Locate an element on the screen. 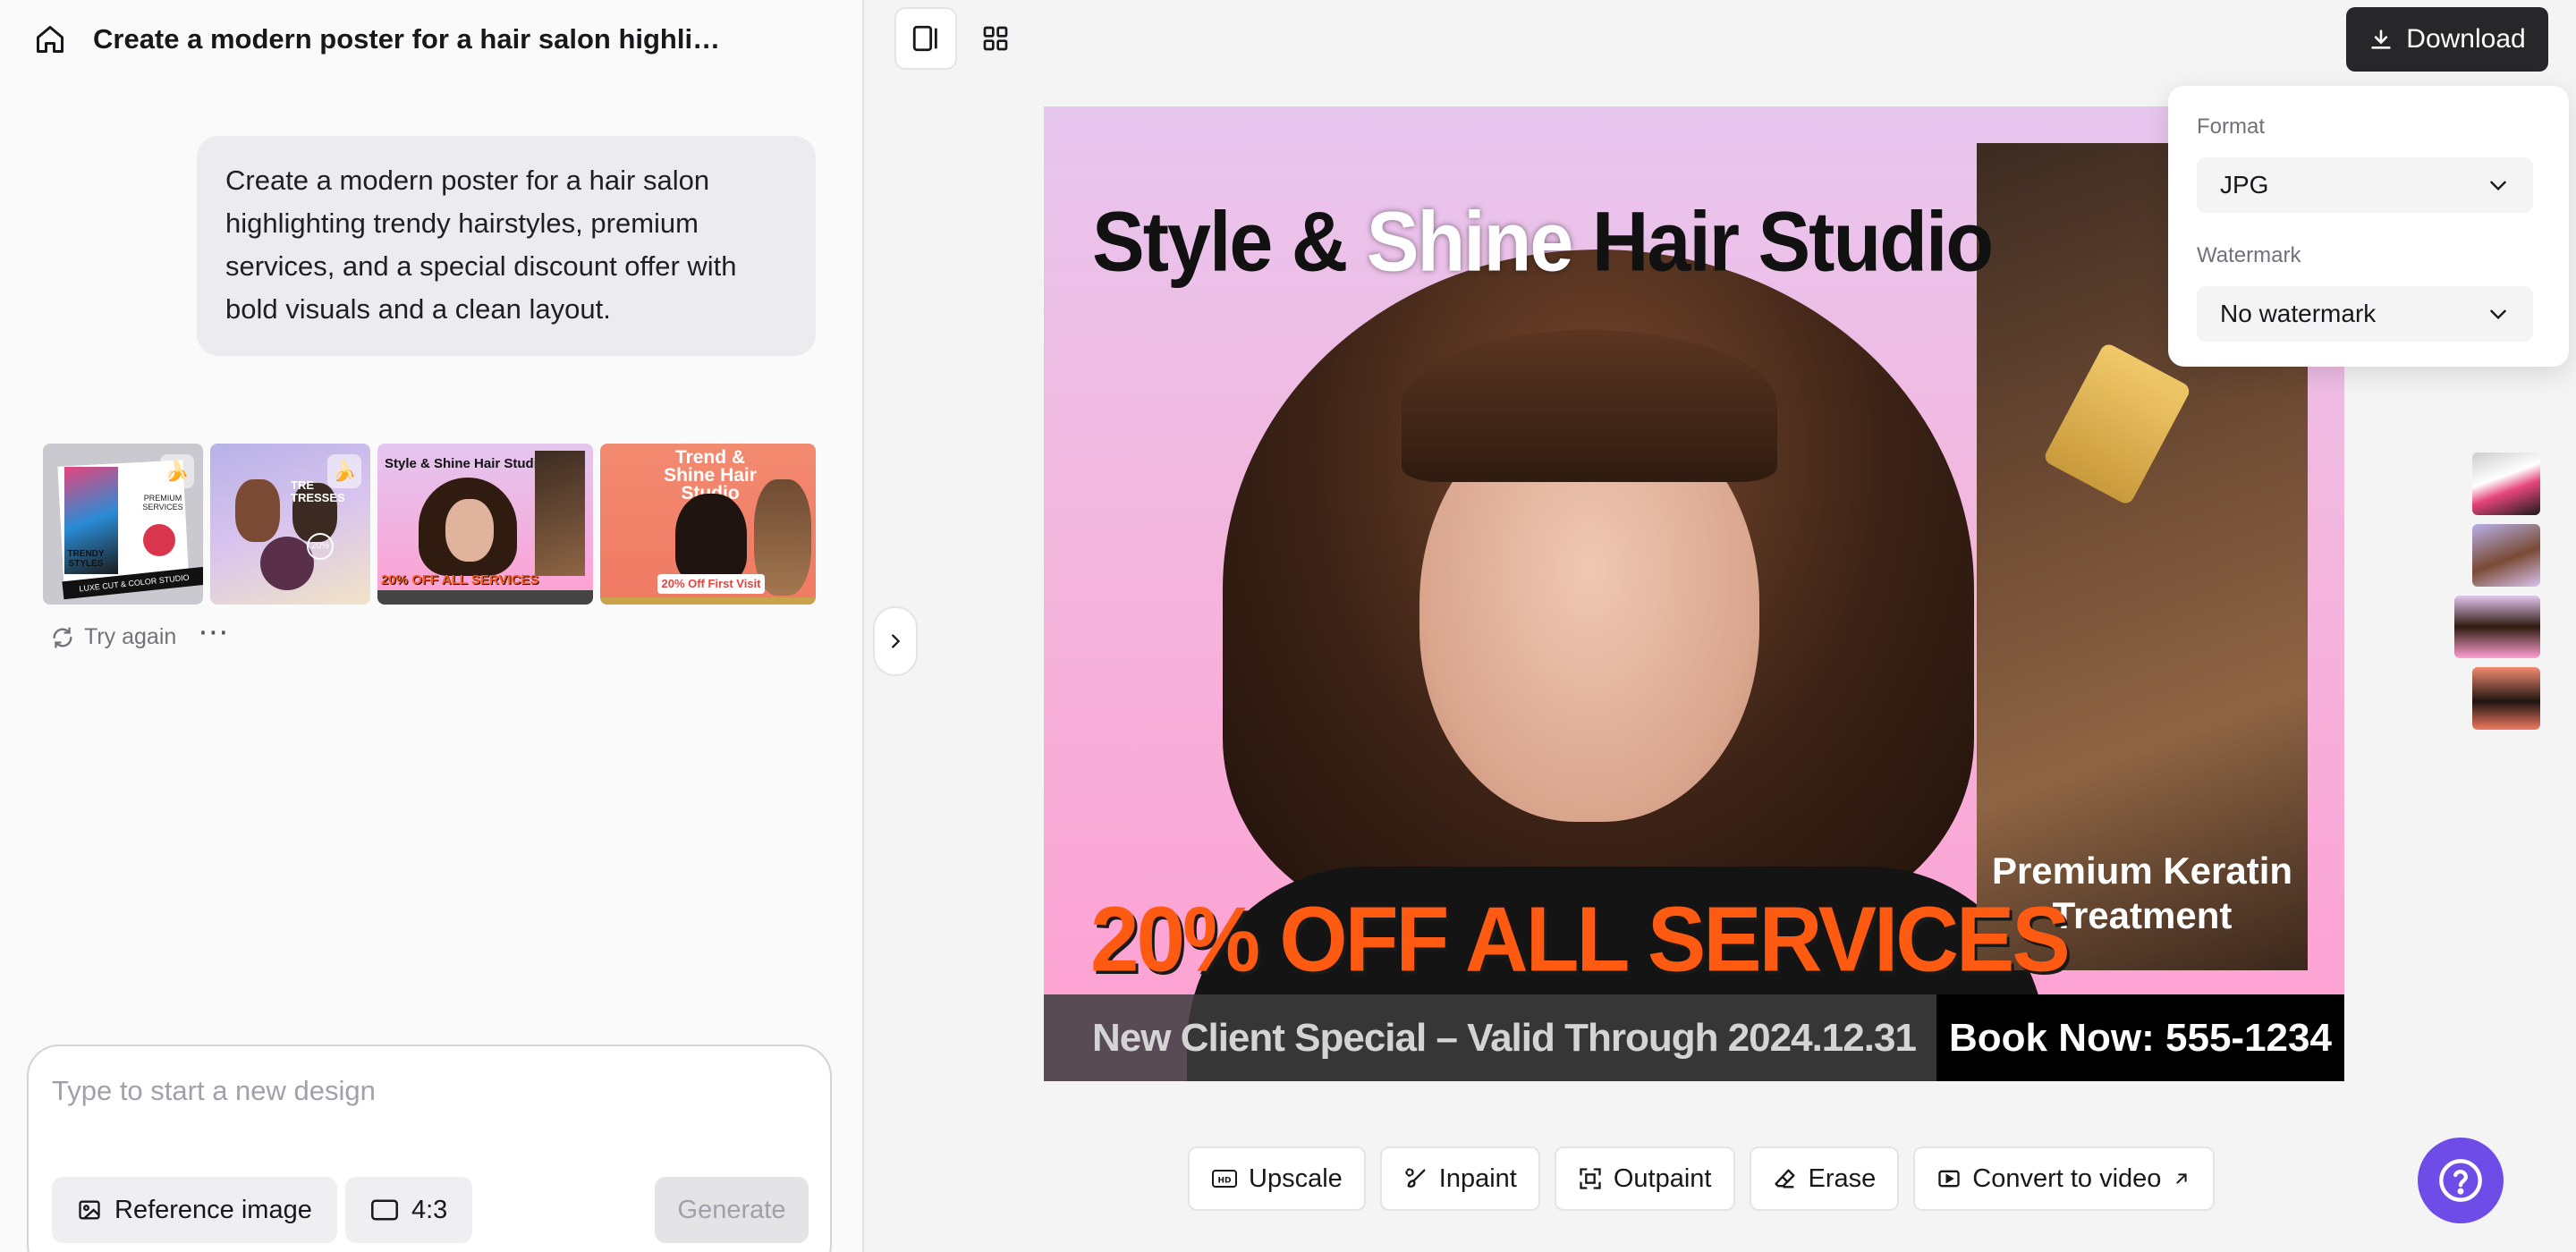 This screenshot has height=1252, width=2576. watermark-select: No watermark is located at coordinates (2365, 314).